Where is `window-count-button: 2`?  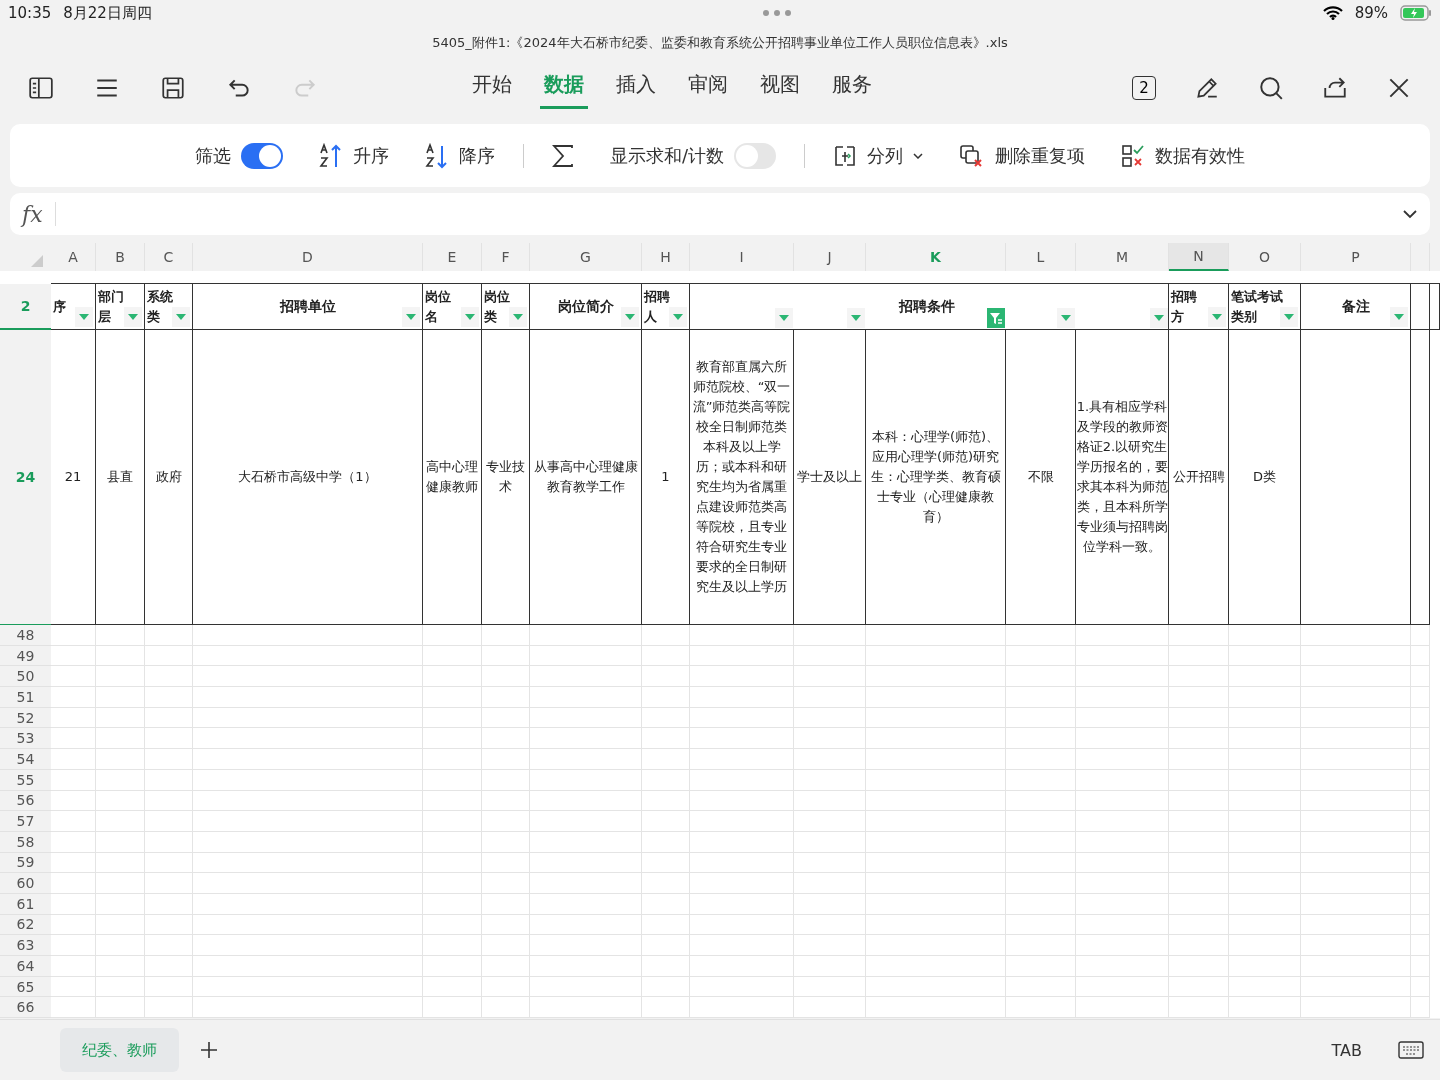
window-count-button: 2 is located at coordinates (1144, 88).